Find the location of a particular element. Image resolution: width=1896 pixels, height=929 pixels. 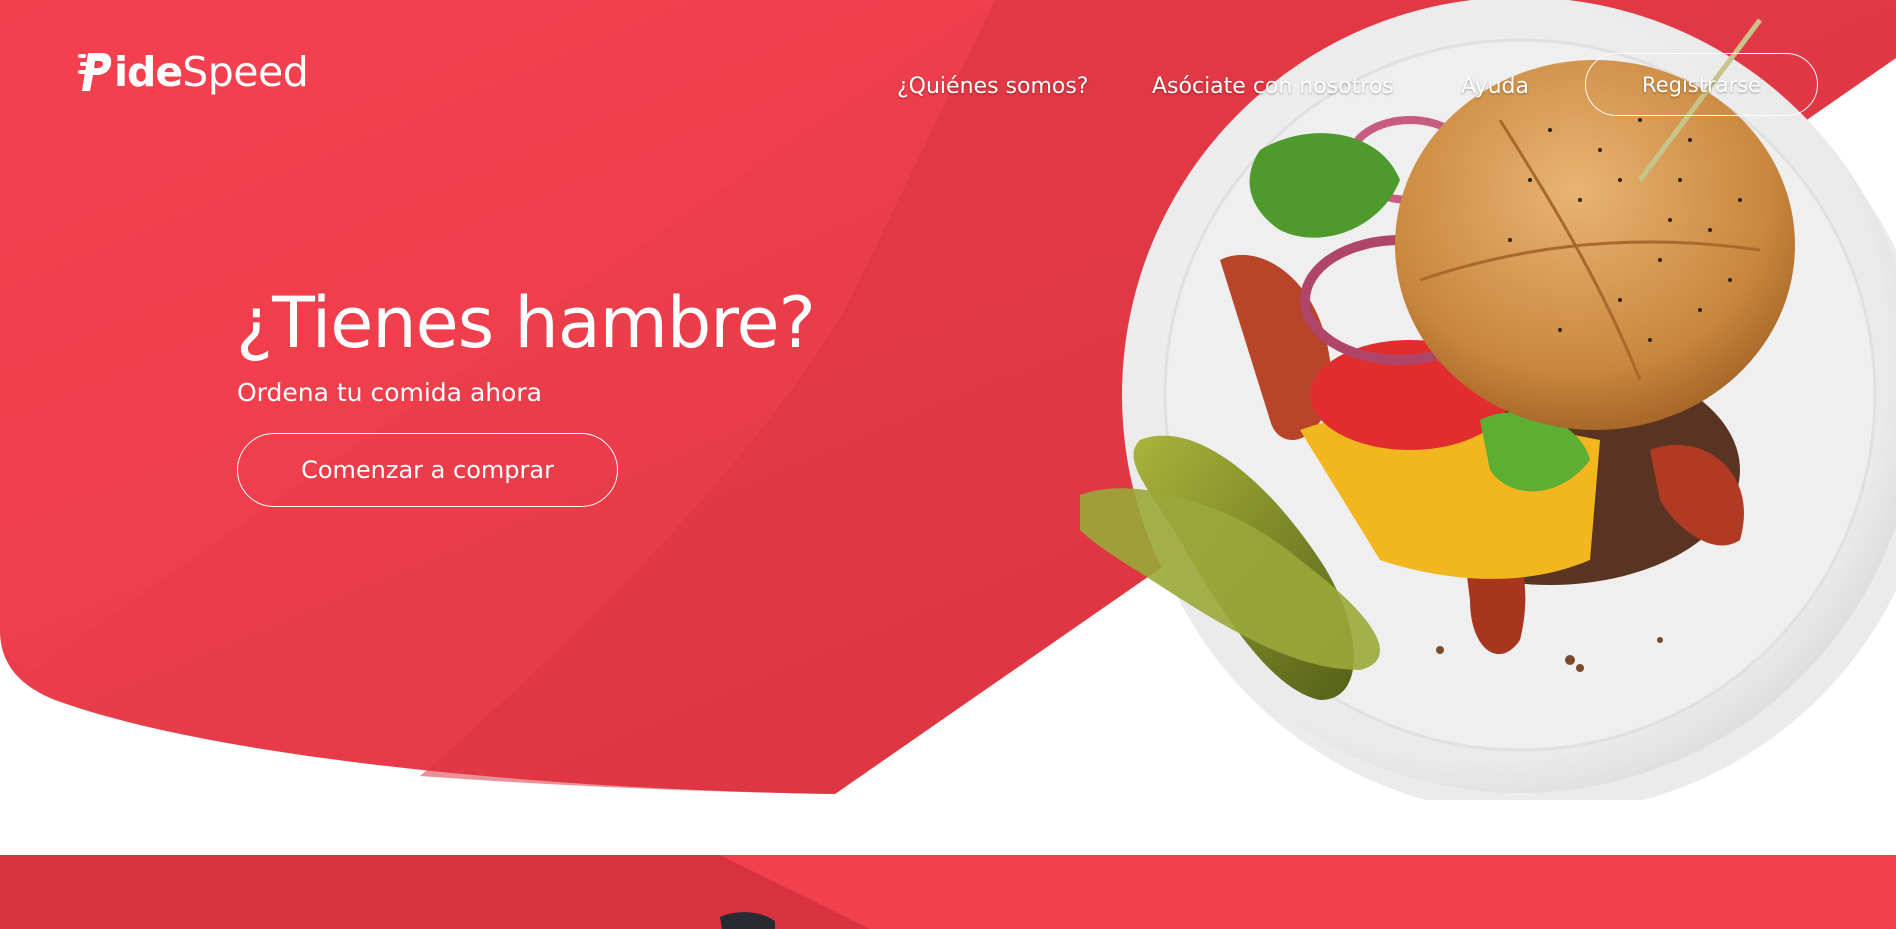

next-section-band is located at coordinates (948, 892).